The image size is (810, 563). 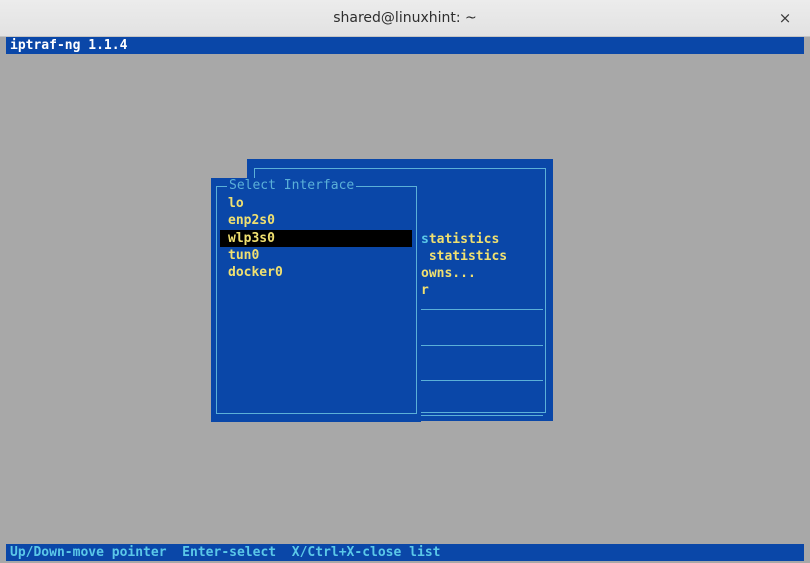 What do you see at coordinates (405, 45) in the screenshot?
I see `app-title-bar: iptraf-ng 1.1.4` at bounding box center [405, 45].